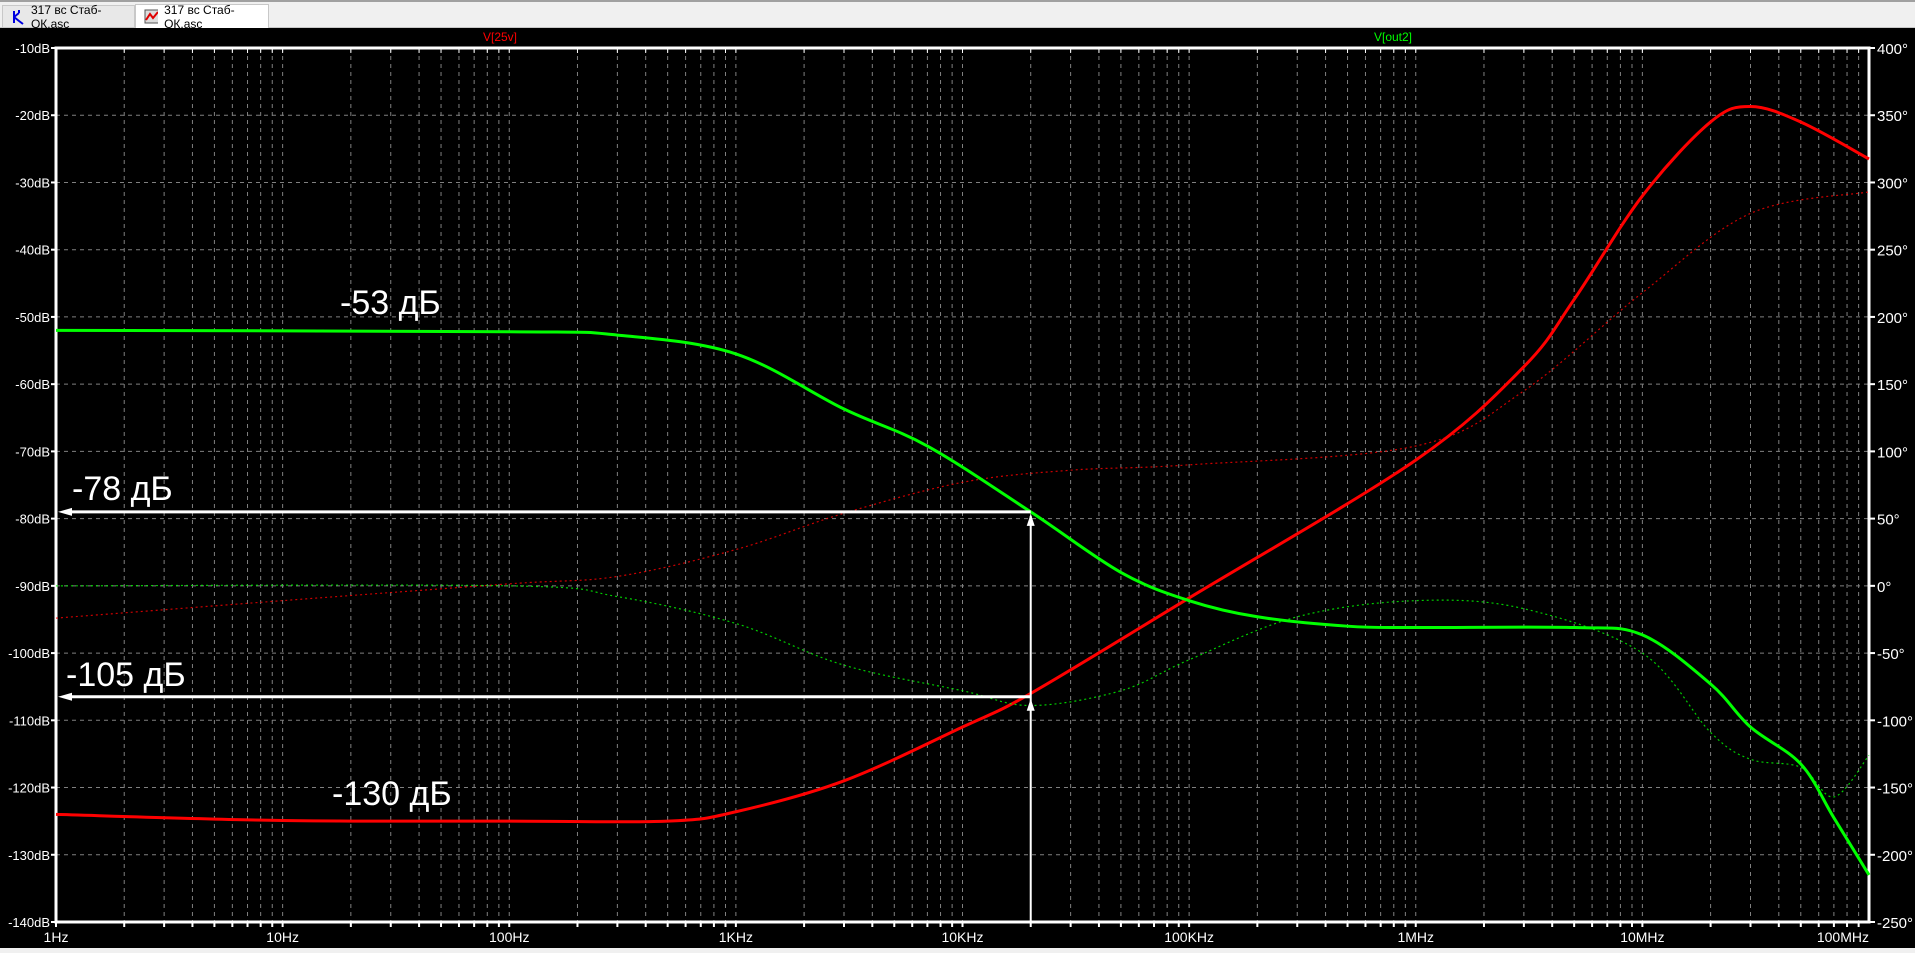  I want to click on x-tick-label: 100Hz, so click(509, 937).